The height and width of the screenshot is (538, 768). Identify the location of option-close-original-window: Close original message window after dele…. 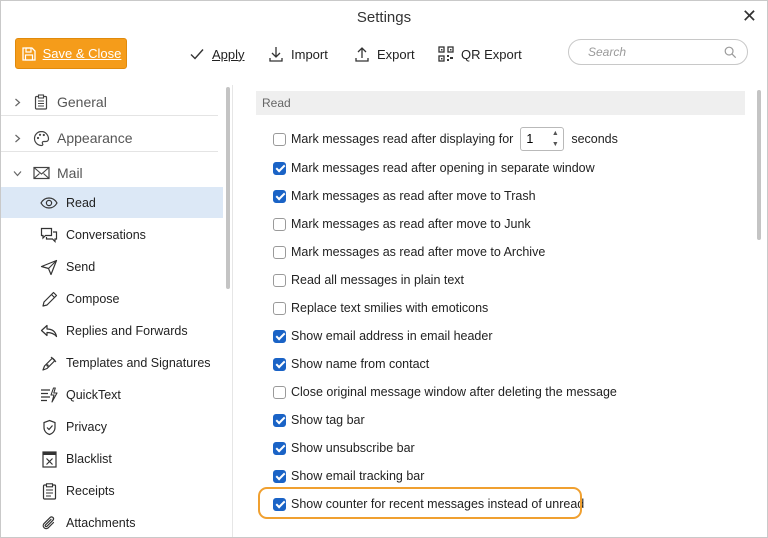
(445, 392).